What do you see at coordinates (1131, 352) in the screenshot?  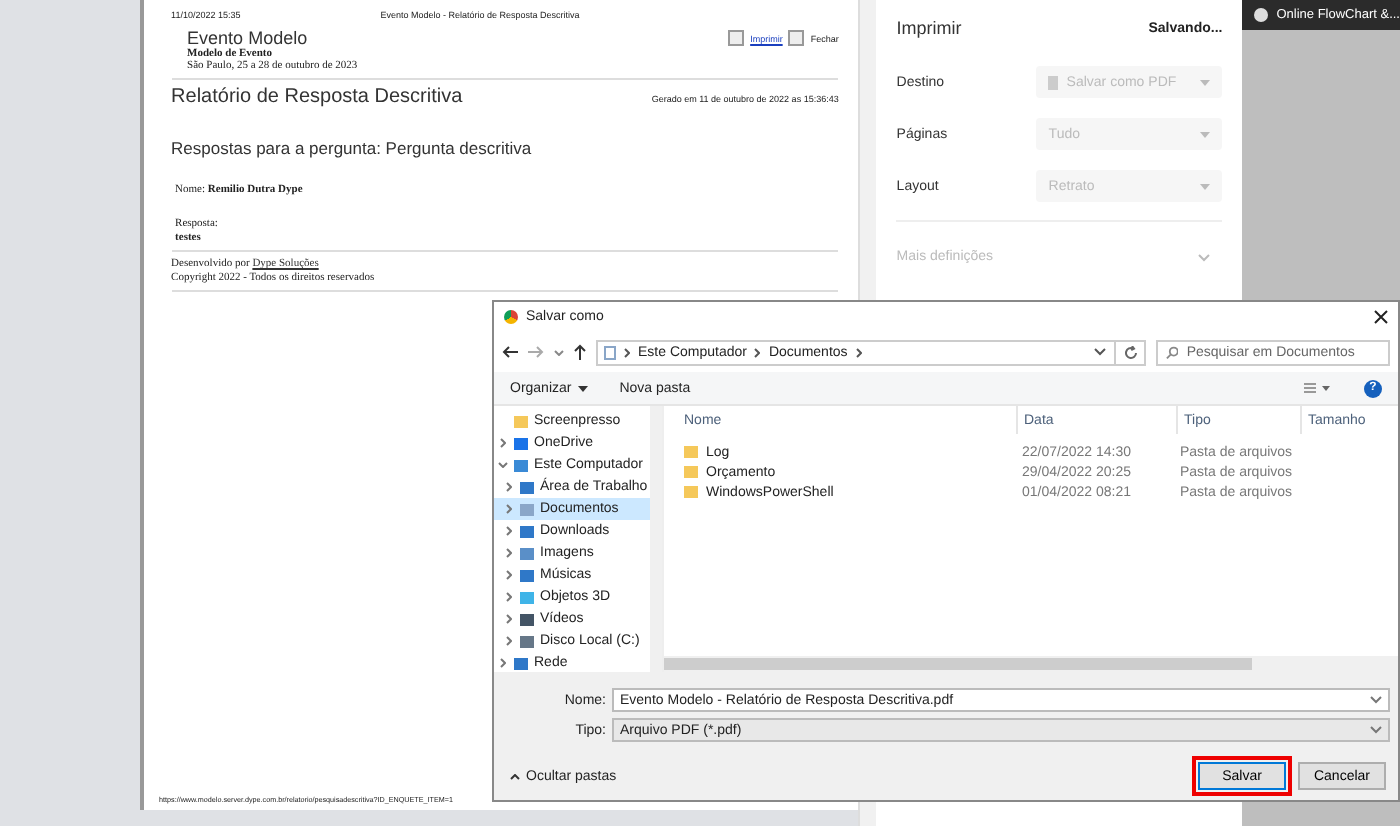 I see `refresh-icon` at bounding box center [1131, 352].